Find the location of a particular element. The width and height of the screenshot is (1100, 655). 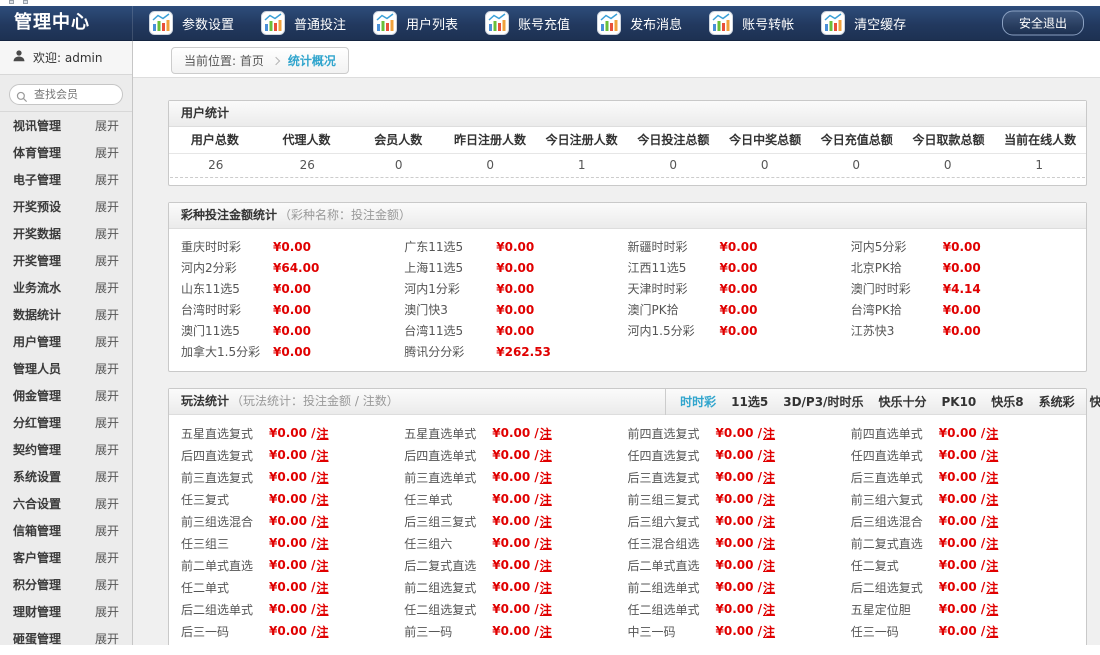

member-search-input is located at coordinates (66, 94).